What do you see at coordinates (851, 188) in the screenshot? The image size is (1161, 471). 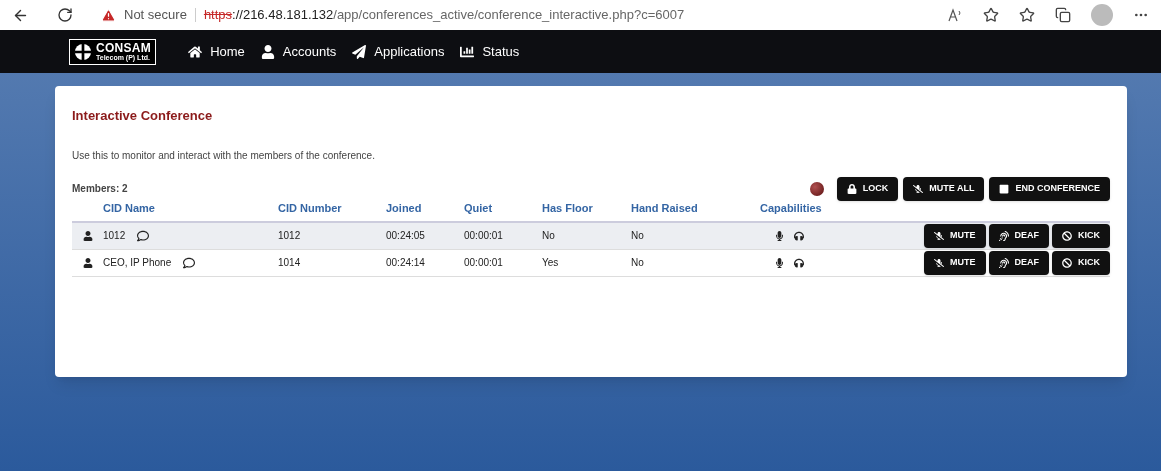 I see `lock-icon` at bounding box center [851, 188].